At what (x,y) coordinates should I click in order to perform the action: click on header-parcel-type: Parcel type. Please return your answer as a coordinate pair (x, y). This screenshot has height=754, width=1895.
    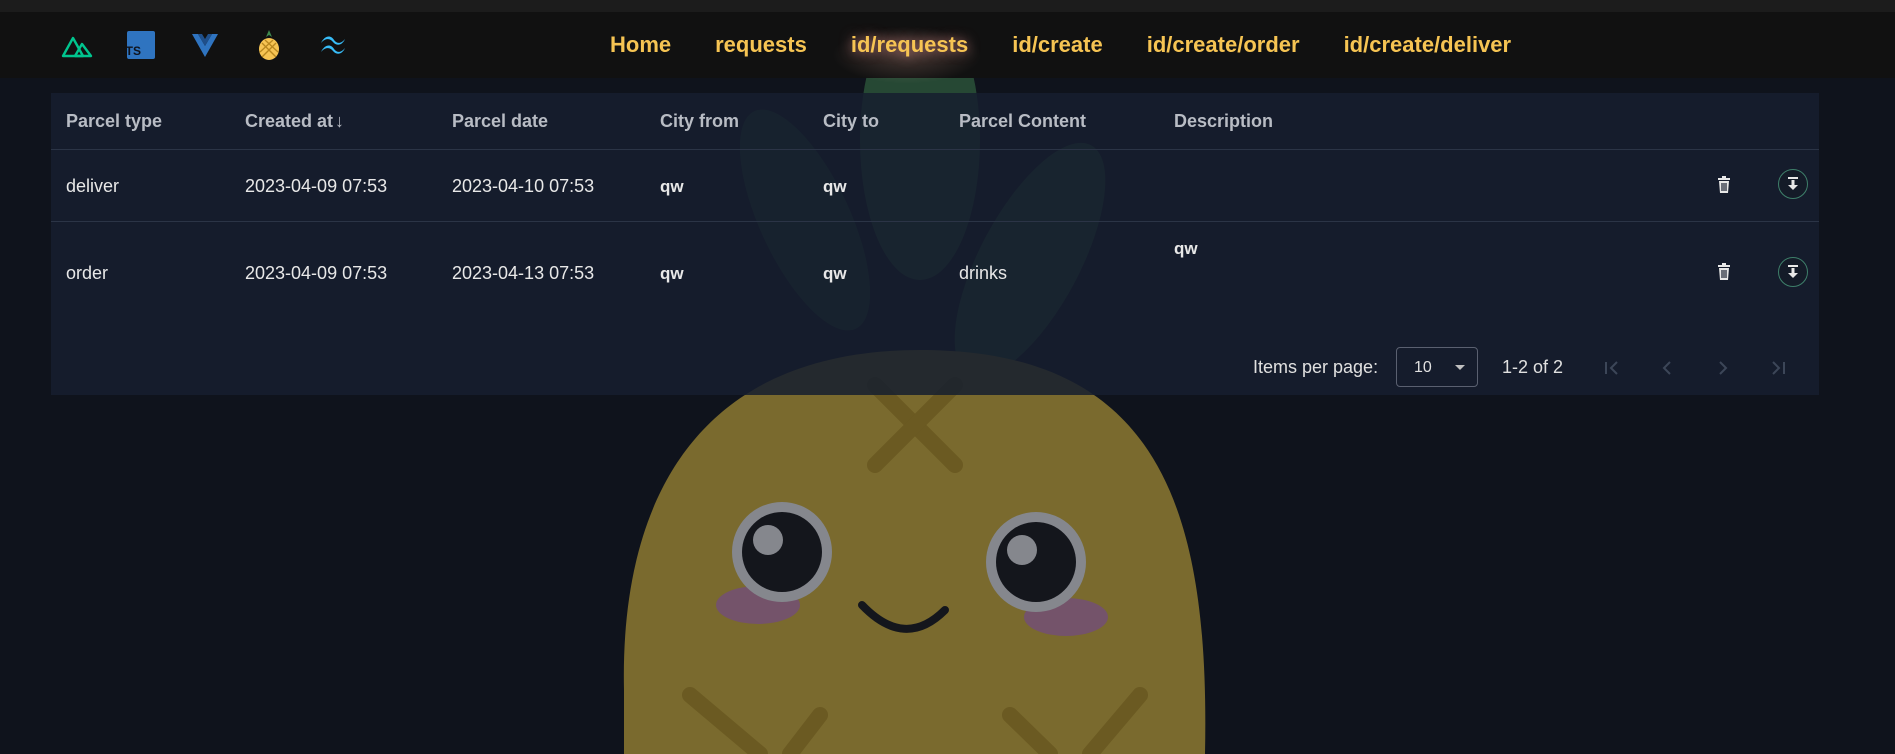
    Looking at the image, I should click on (114, 121).